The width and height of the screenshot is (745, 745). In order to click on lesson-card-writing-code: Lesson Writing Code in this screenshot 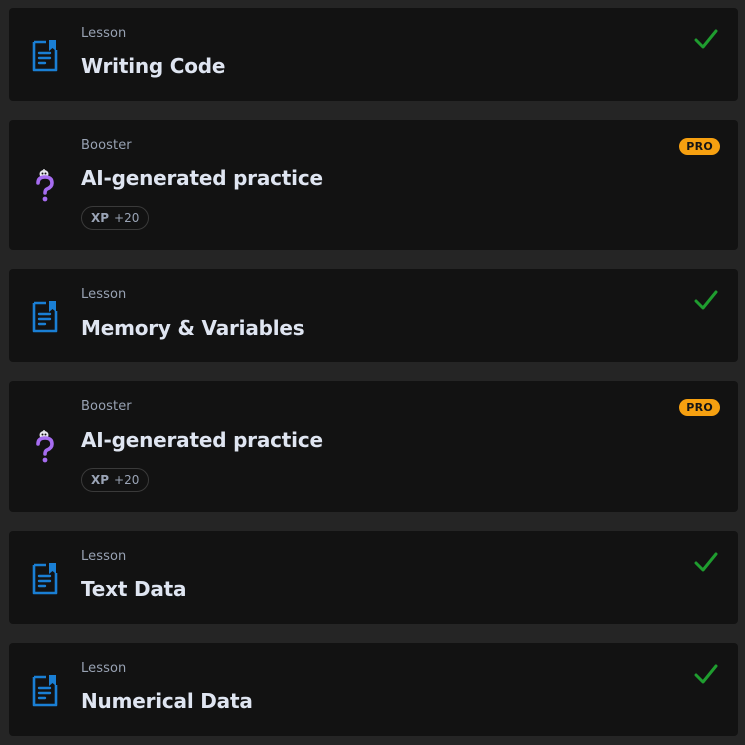, I will do `click(373, 54)`.